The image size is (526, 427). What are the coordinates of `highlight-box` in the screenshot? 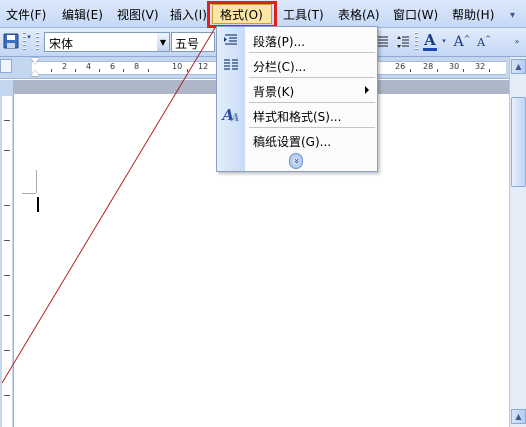 It's located at (242, 14).